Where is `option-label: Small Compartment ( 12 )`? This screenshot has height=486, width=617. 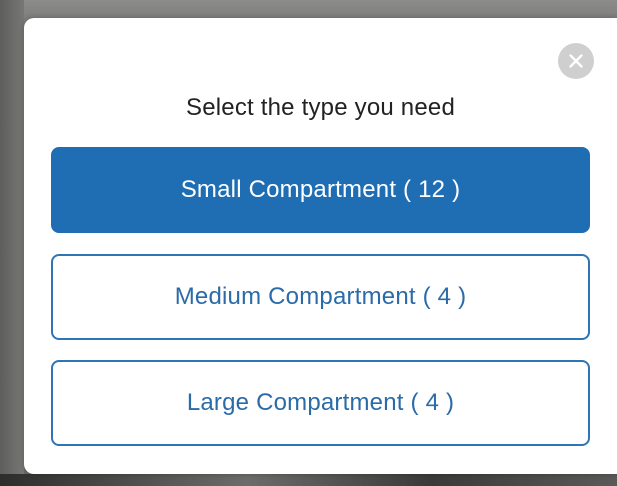 option-label: Small Compartment ( 12 ) is located at coordinates (320, 189).